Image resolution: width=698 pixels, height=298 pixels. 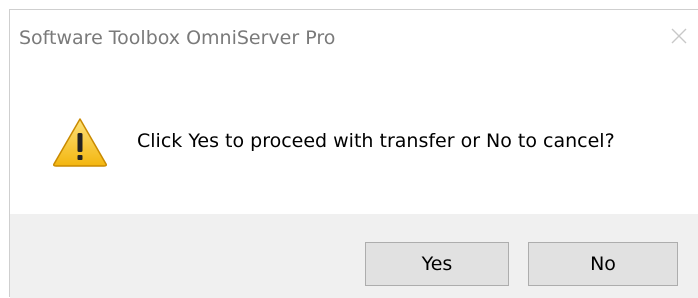 I want to click on warning-triangle-icon, so click(x=80, y=142).